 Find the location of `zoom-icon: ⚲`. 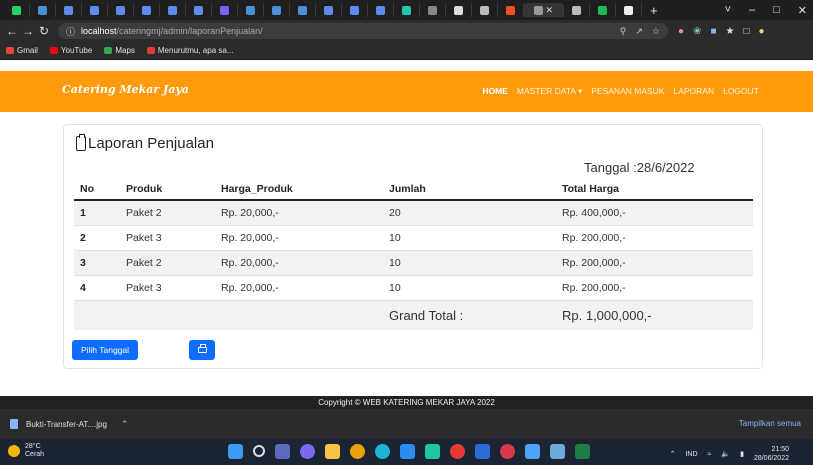

zoom-icon: ⚲ is located at coordinates (623, 31).